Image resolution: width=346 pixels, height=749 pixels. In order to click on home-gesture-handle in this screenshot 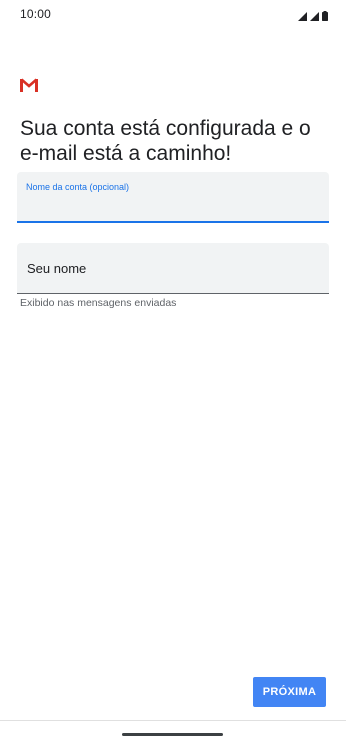, I will do `click(172, 734)`.